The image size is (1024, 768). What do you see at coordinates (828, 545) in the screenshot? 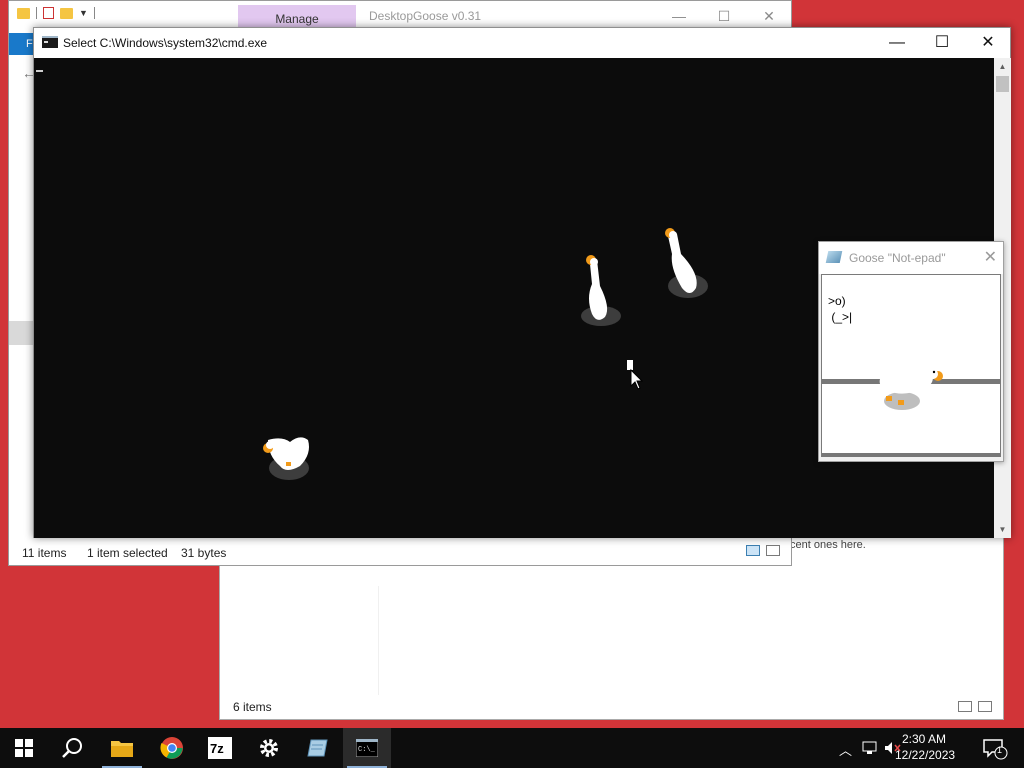
I see `recent-files-hint: cent ones here.` at bounding box center [828, 545].